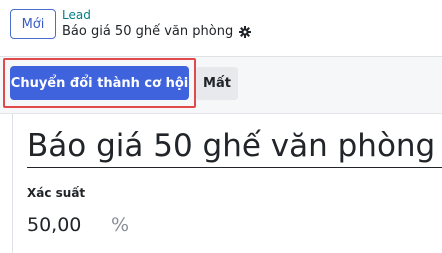 This screenshot has width=442, height=253. Describe the element at coordinates (99, 83) in the screenshot. I see `convert-to-opportunity-button: Chuyển đổi thành cơ hội` at that location.